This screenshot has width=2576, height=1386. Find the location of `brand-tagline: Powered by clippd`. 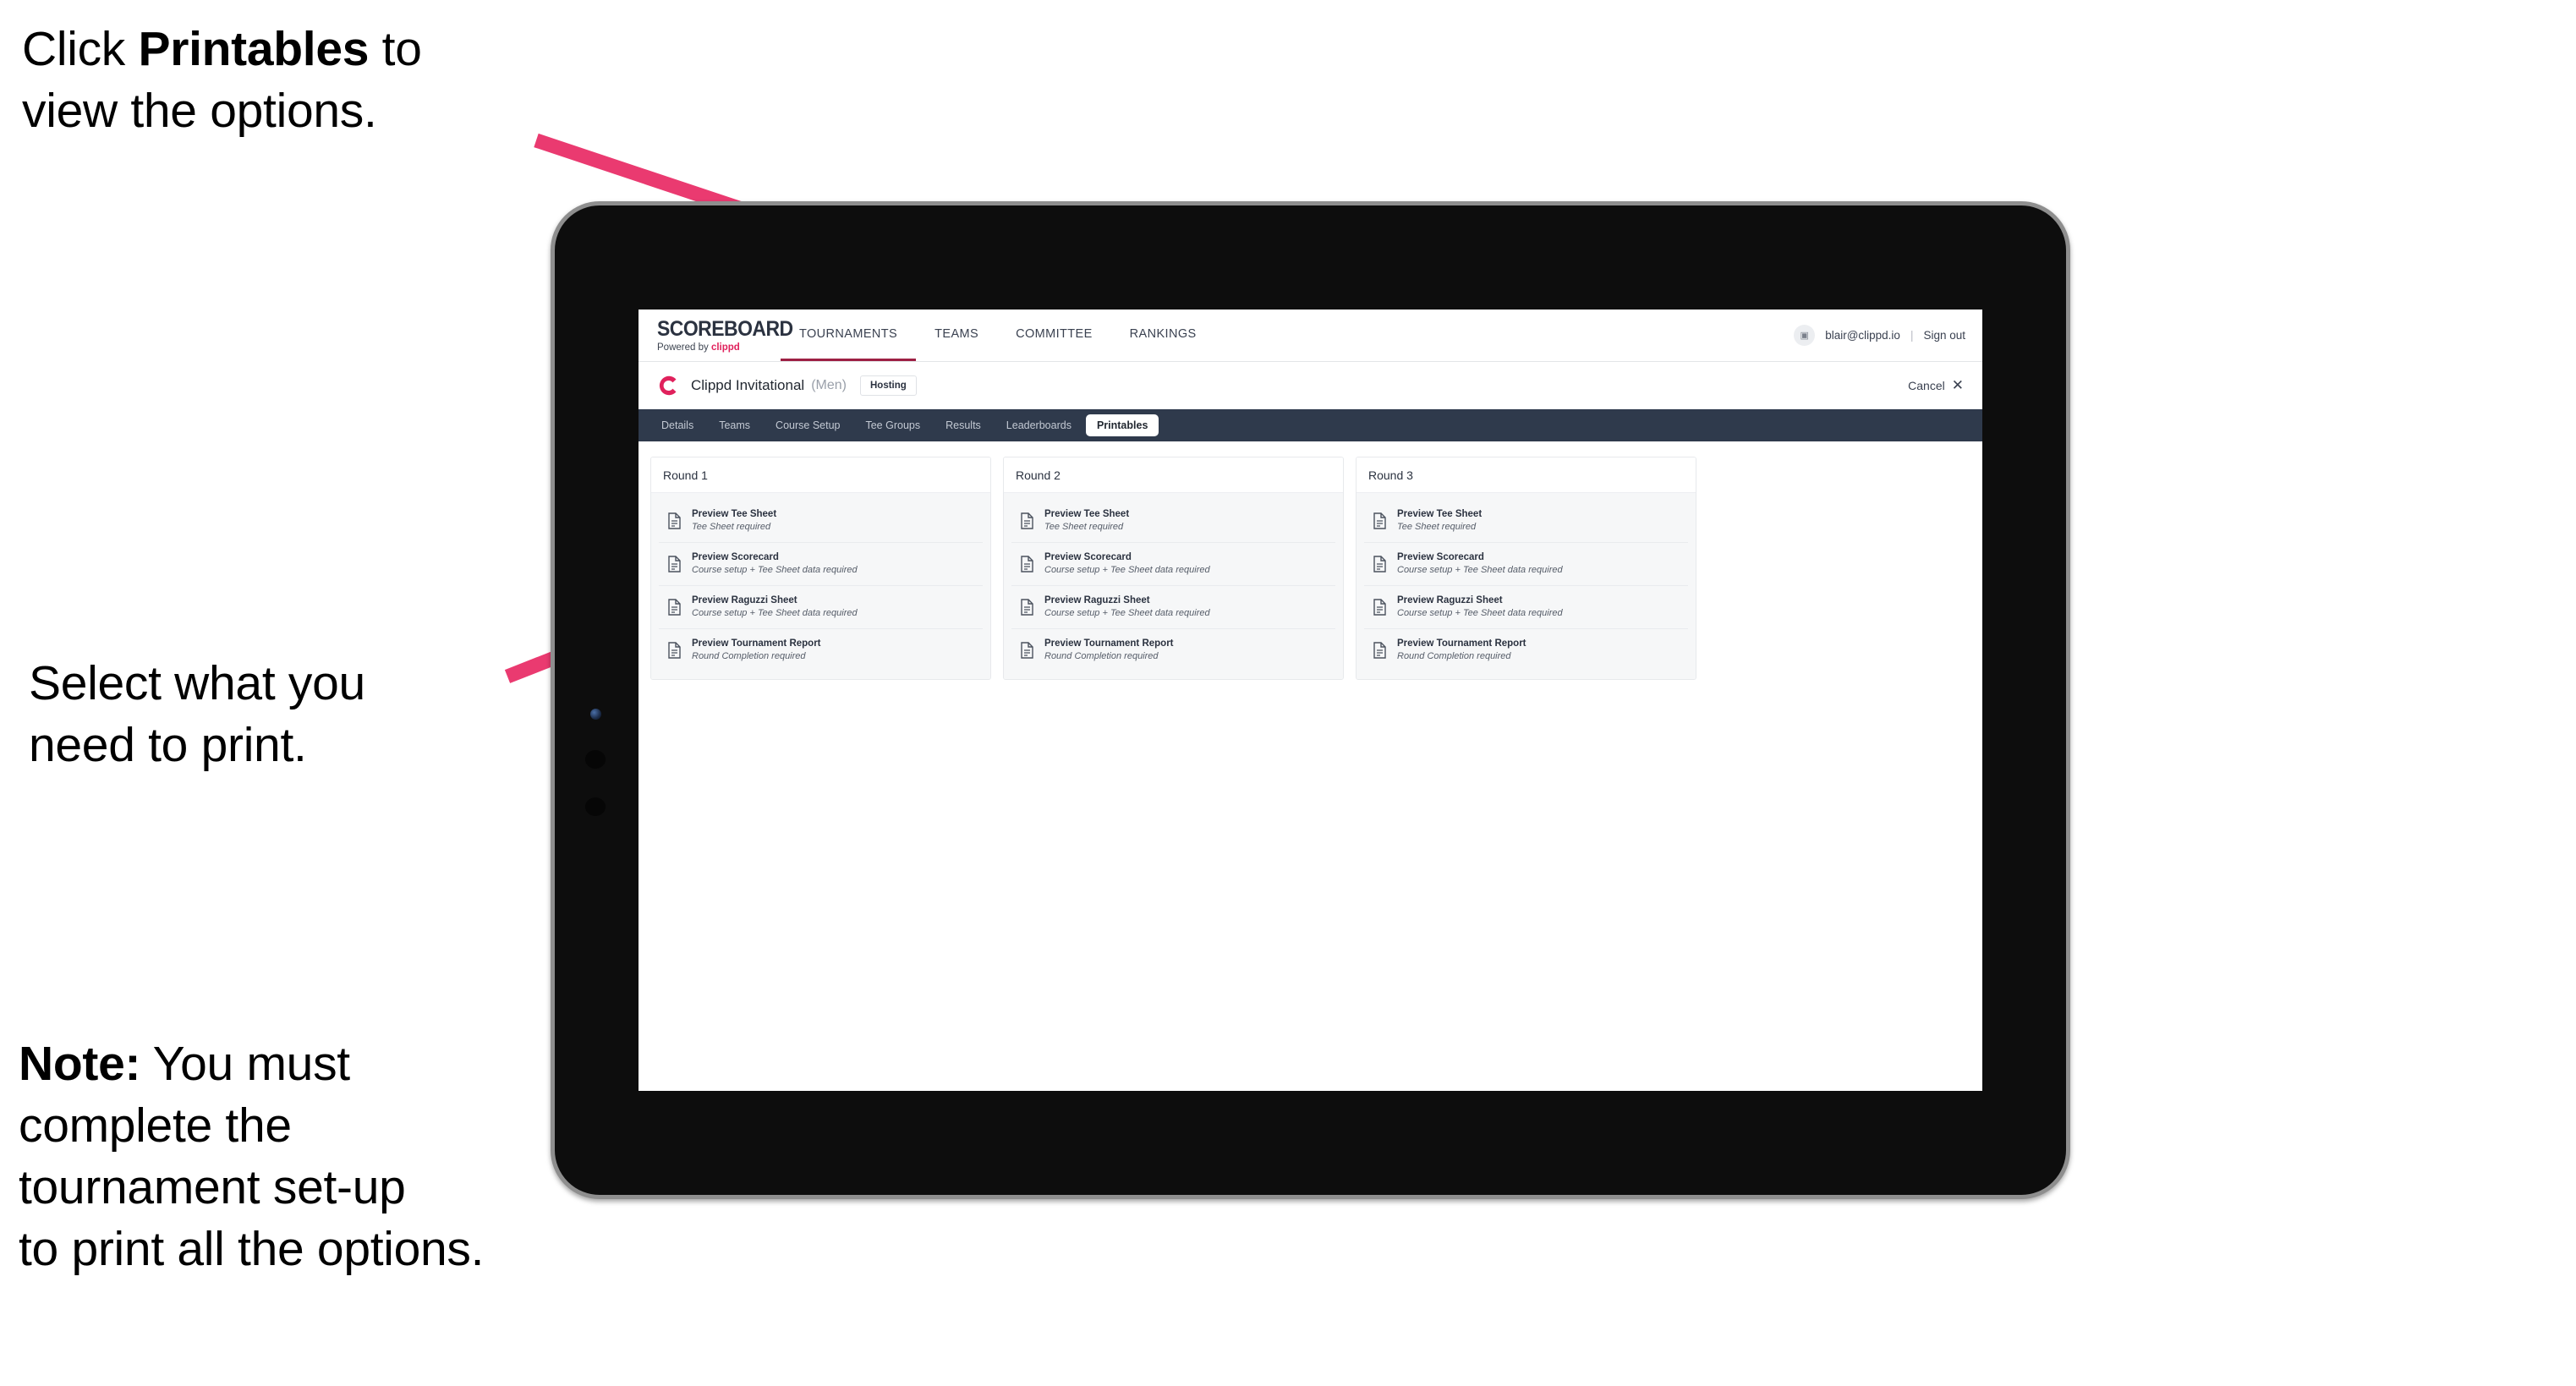

brand-tagline: Powered by clippd is located at coordinates (715, 347).